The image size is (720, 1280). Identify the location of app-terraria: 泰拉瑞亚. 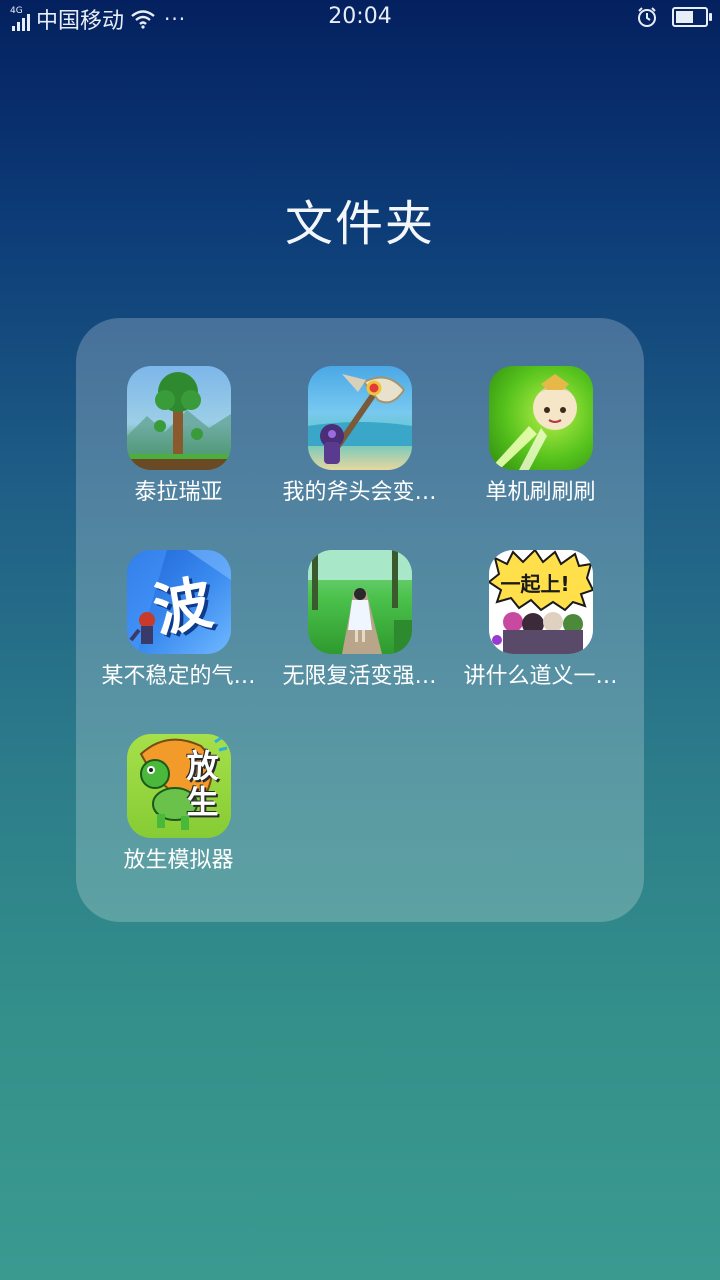
(178, 437).